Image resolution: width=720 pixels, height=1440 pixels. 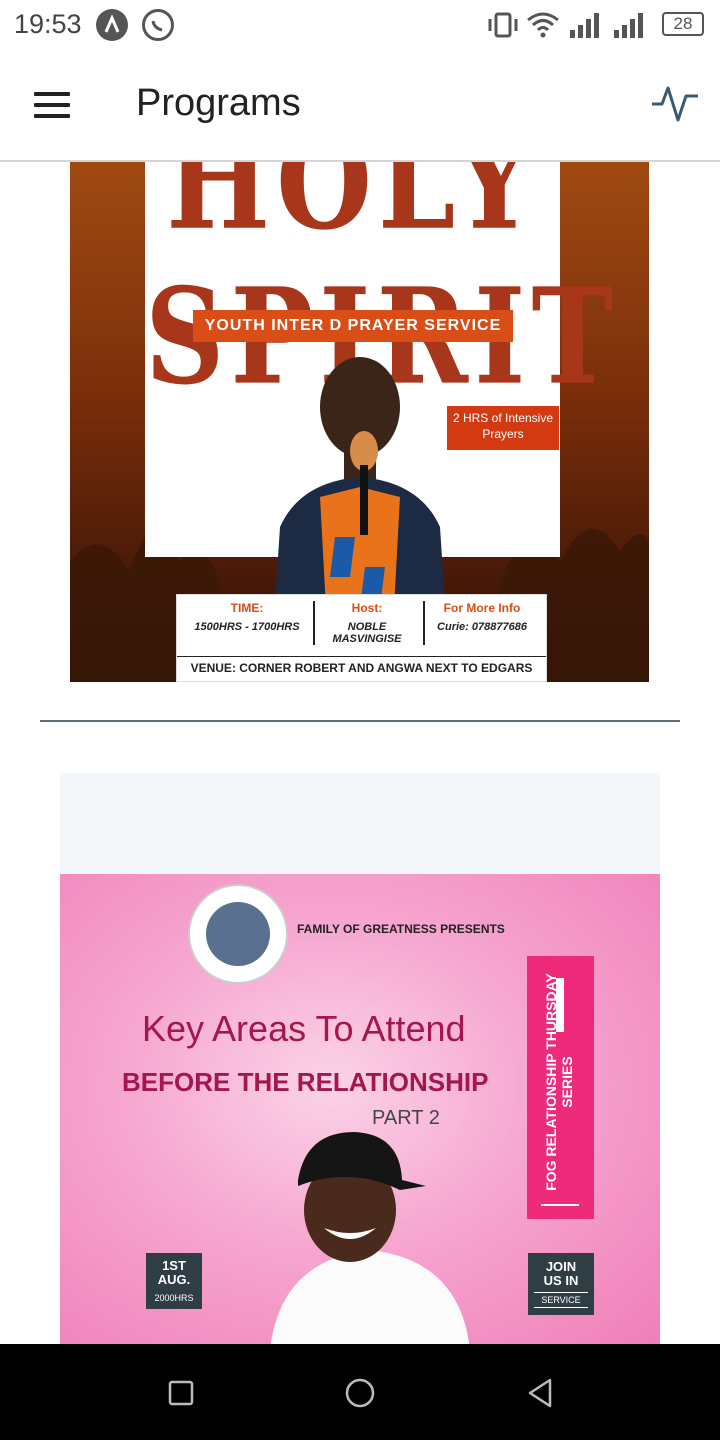 What do you see at coordinates (218, 103) in the screenshot?
I see `page-title: Programs` at bounding box center [218, 103].